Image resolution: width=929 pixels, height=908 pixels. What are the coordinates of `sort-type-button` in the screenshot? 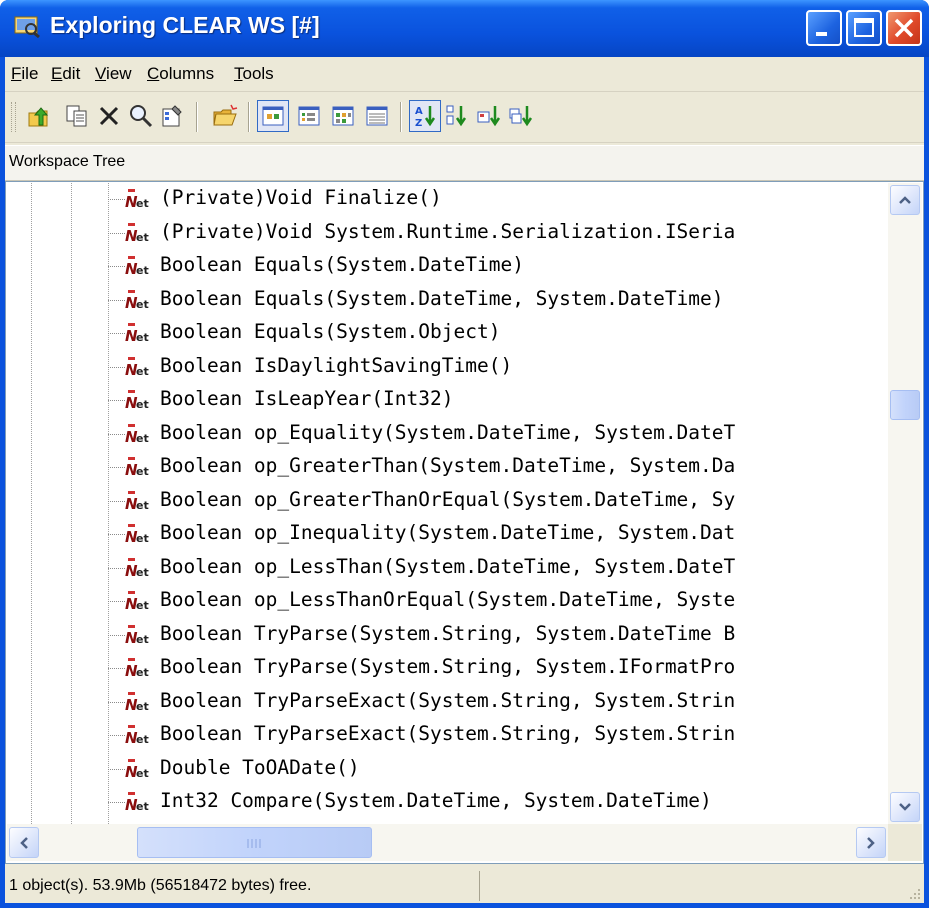 It's located at (457, 116).